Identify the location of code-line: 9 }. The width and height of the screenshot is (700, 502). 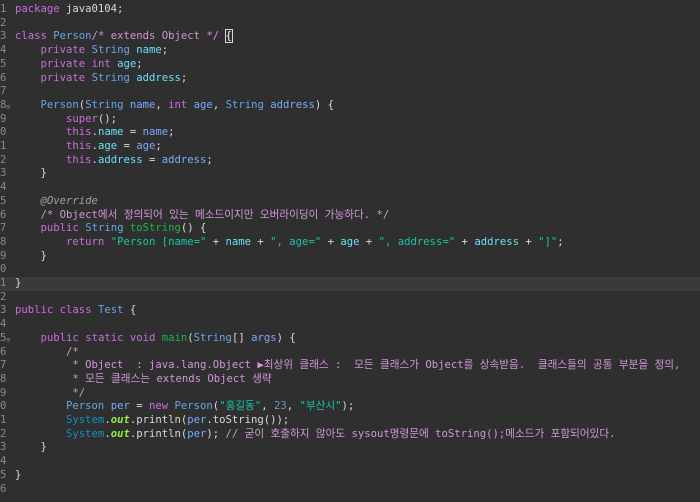
(350, 257).